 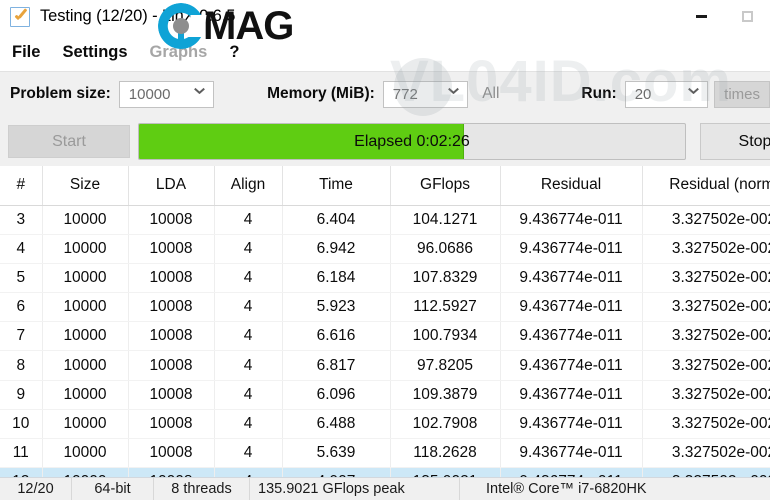 I want to click on run-toolbar: Start Elapsed 0:02:26 Stop, so click(x=385, y=141).